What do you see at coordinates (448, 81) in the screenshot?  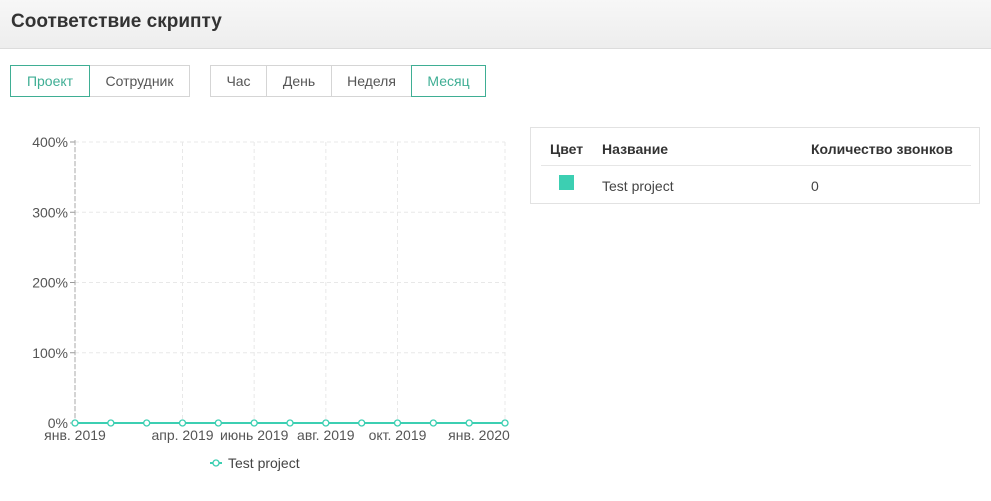 I see `tab-month: Месяц` at bounding box center [448, 81].